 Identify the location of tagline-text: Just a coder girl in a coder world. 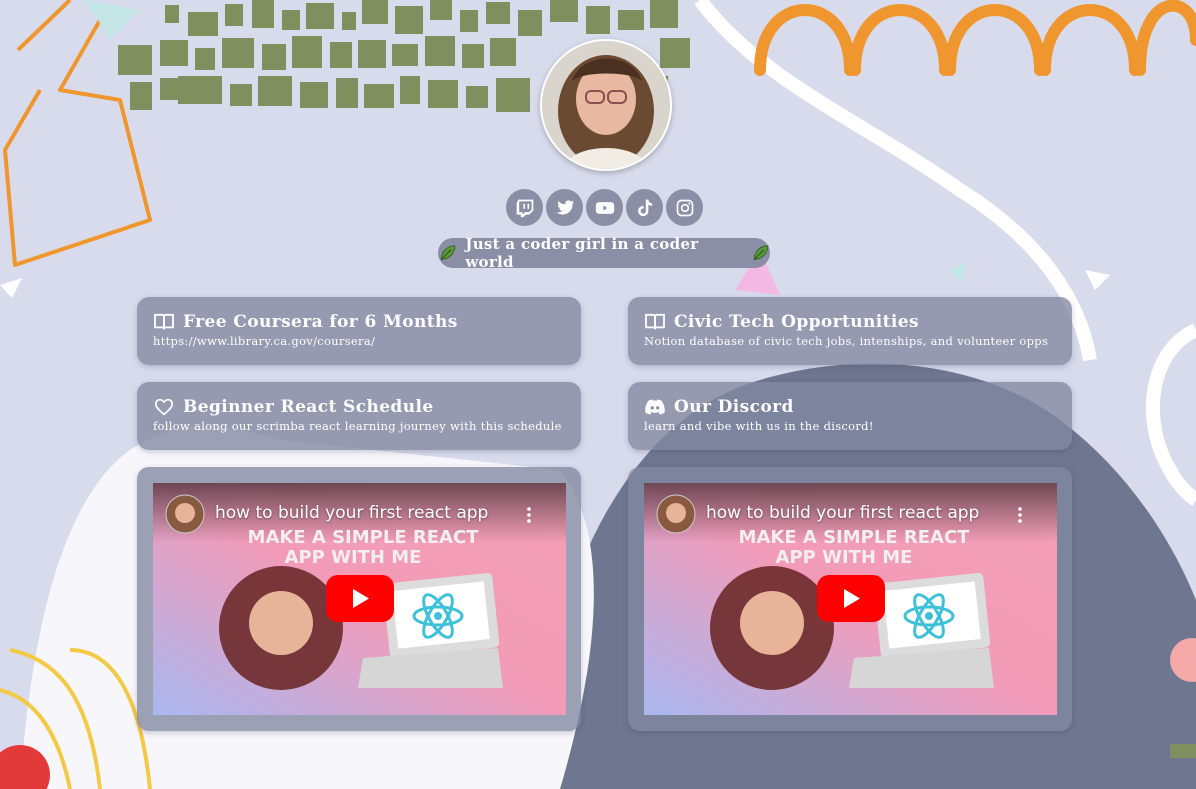
(582, 253).